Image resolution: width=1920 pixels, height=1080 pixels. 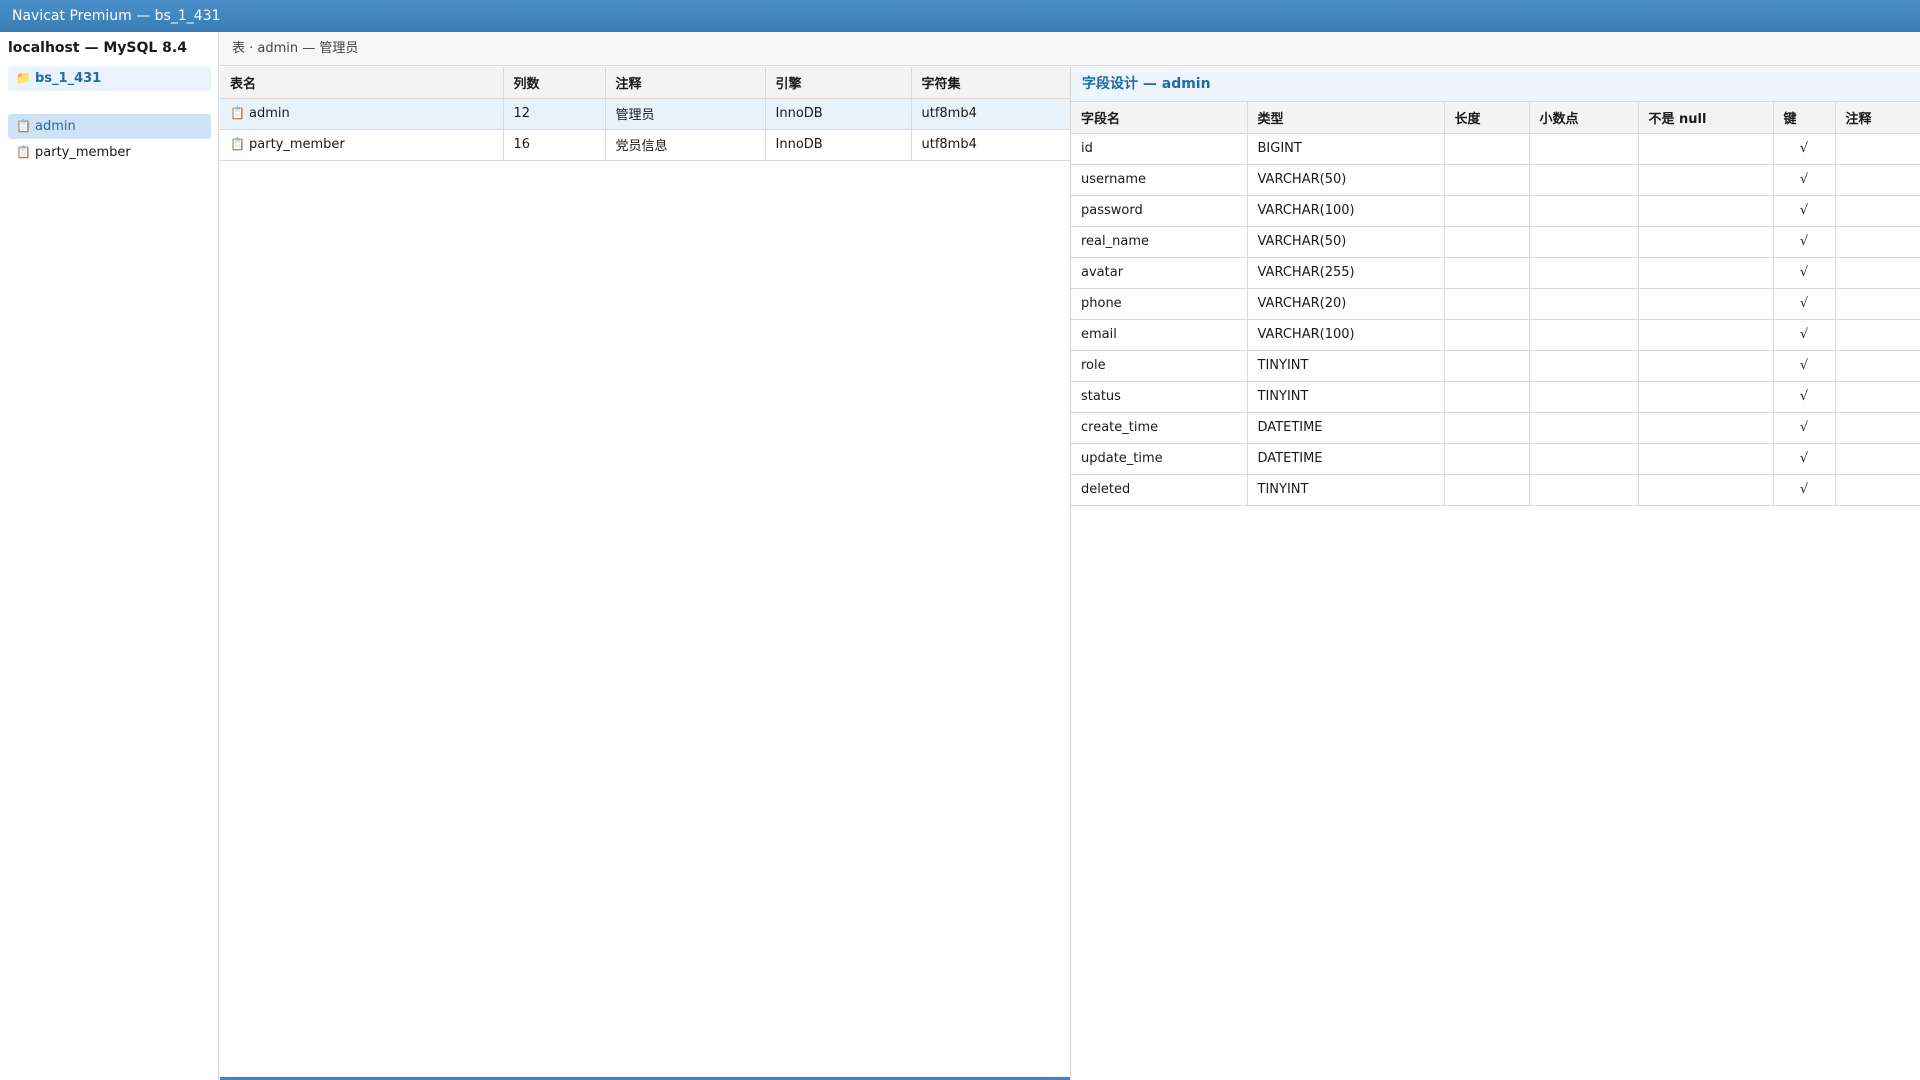 I want to click on field-type-cell: VARCHAR(50), so click(x=1346, y=180).